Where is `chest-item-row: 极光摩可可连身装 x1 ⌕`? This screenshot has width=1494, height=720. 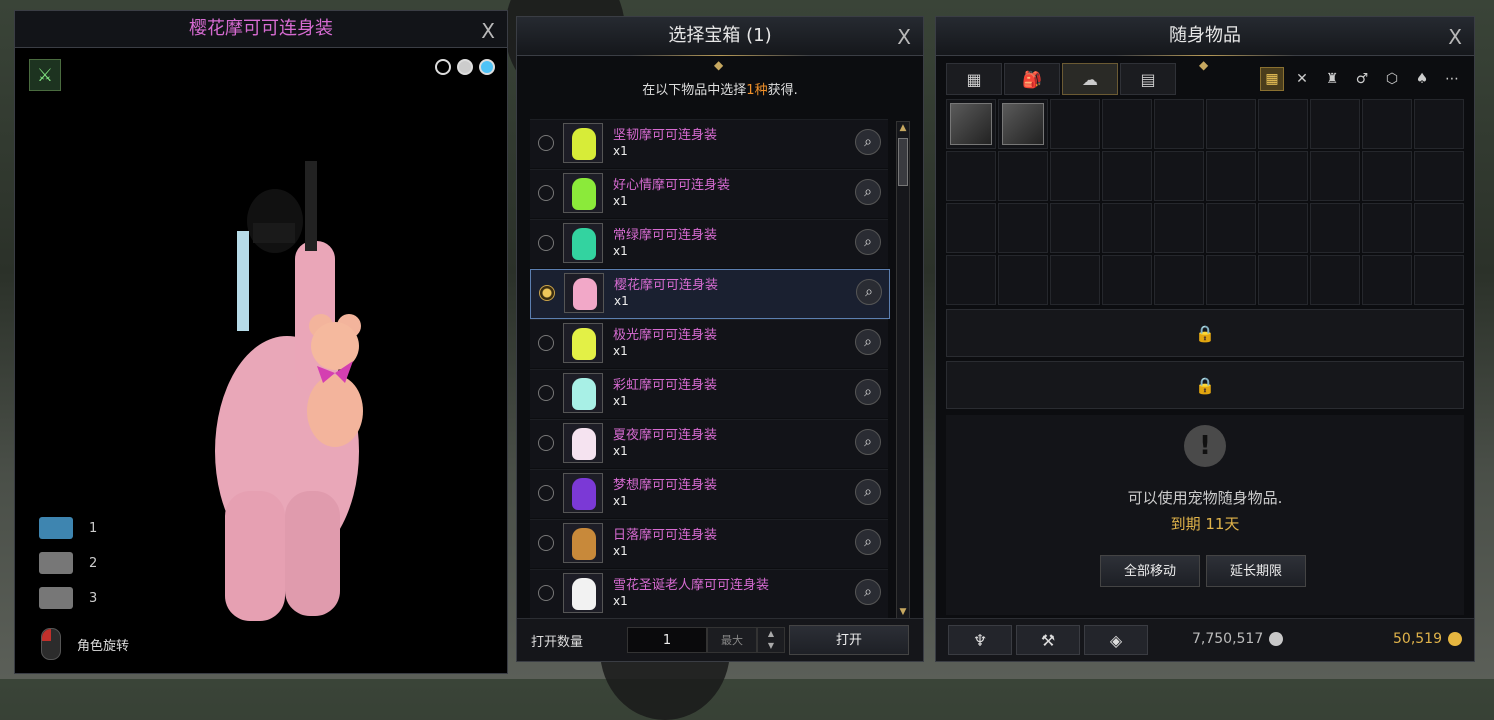
chest-item-row: 极光摩可可连身装 x1 ⌕ is located at coordinates (709, 343).